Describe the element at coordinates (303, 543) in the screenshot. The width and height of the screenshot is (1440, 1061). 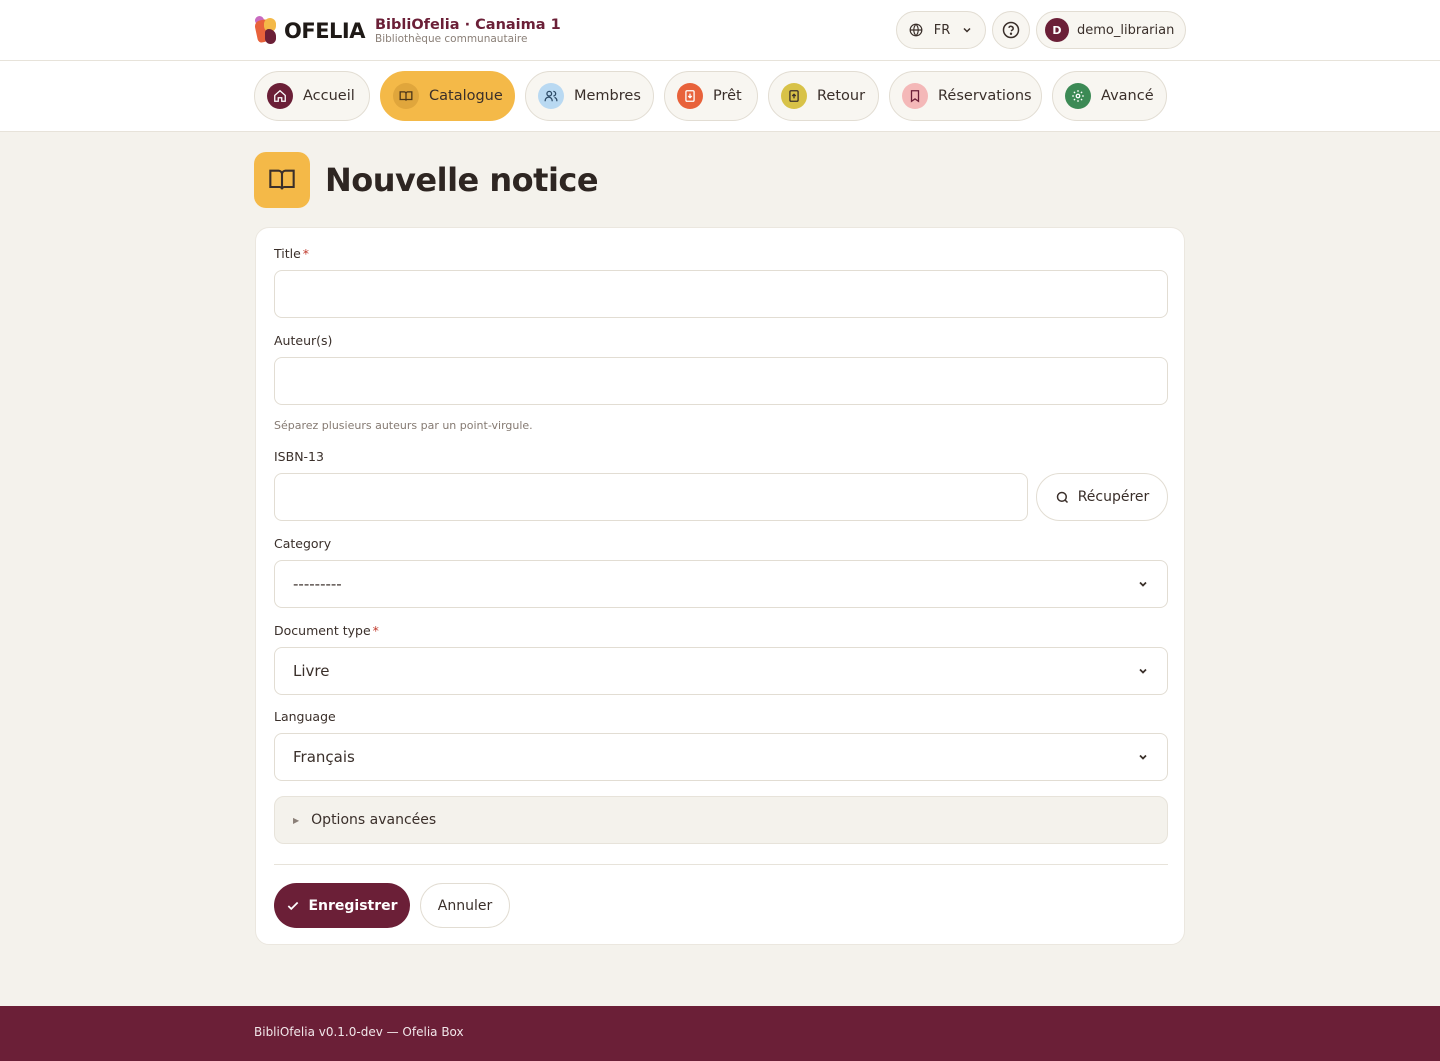
I see `category-label: Category` at that location.